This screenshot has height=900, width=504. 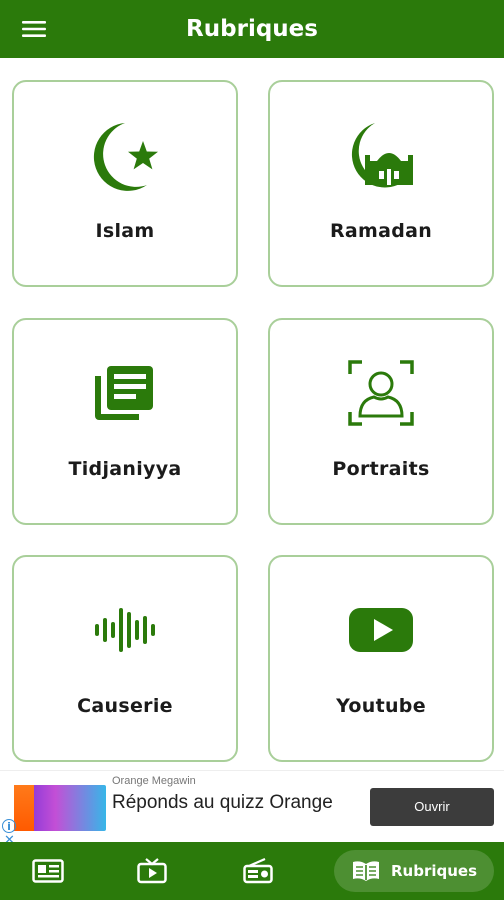 I want to click on crescent-mosque-icon, so click(x=382, y=155).